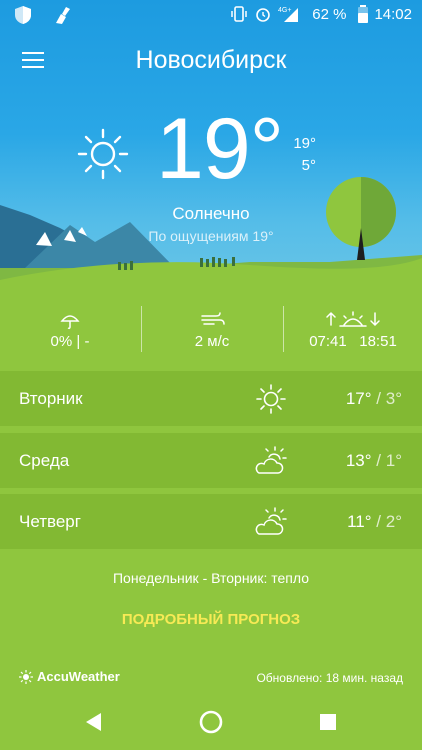 Image resolution: width=422 pixels, height=750 pixels. Describe the element at coordinates (304, 143) in the screenshot. I see `high-temp: 19°` at that location.